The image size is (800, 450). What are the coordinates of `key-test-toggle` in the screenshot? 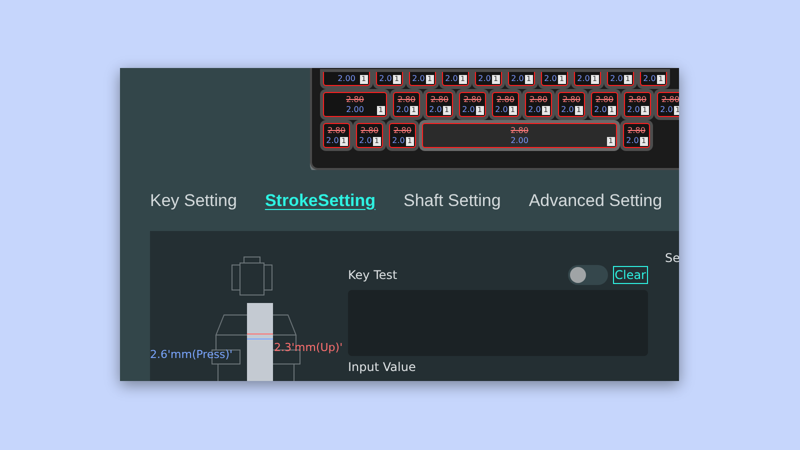 It's located at (588, 275).